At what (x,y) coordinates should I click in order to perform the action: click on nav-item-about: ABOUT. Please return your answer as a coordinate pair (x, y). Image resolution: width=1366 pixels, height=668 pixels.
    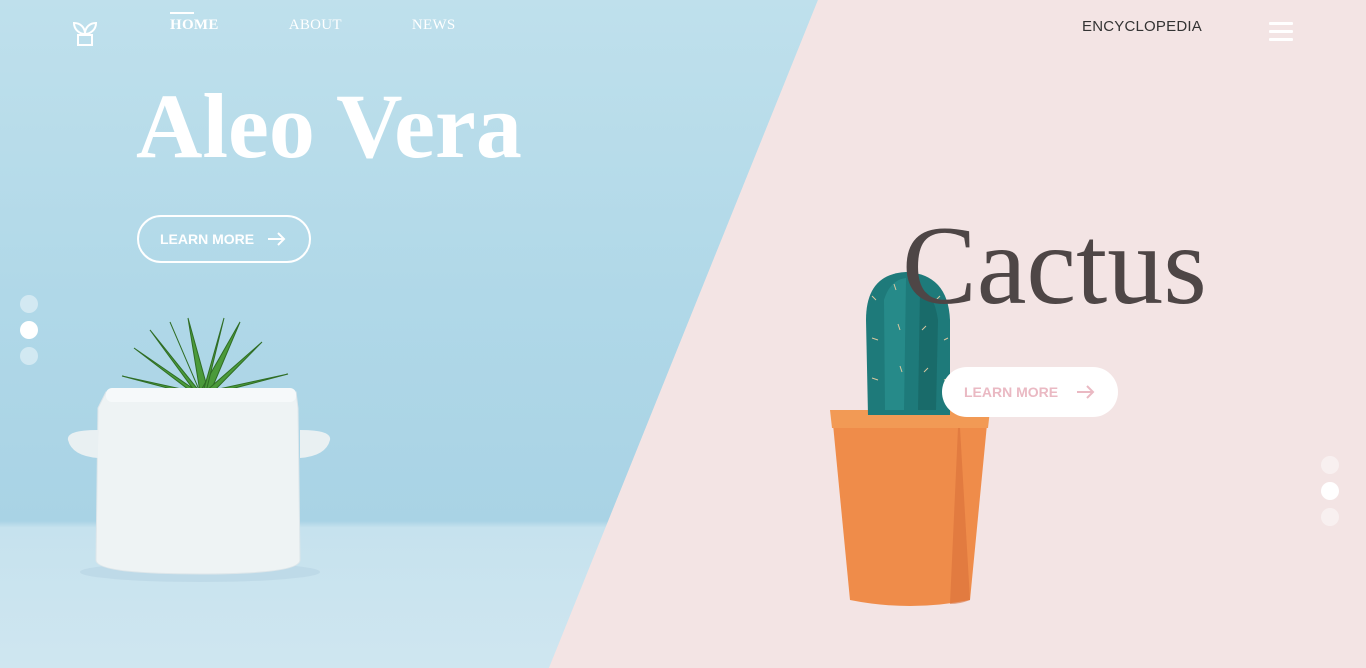
    Looking at the image, I should click on (315, 25).